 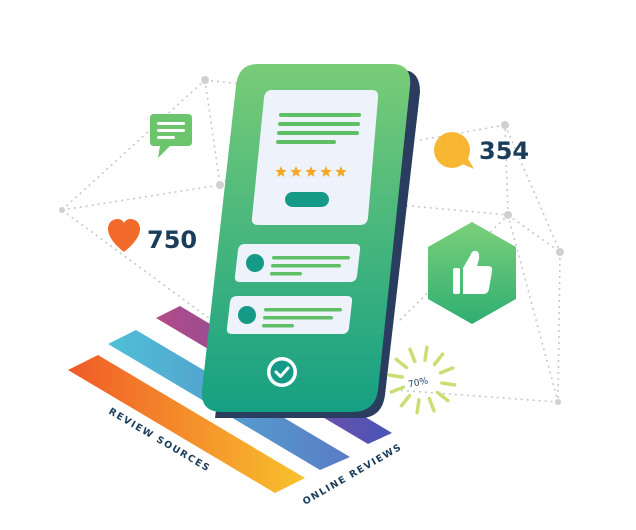 What do you see at coordinates (171, 136) in the screenshot?
I see `chat-message-icon` at bounding box center [171, 136].